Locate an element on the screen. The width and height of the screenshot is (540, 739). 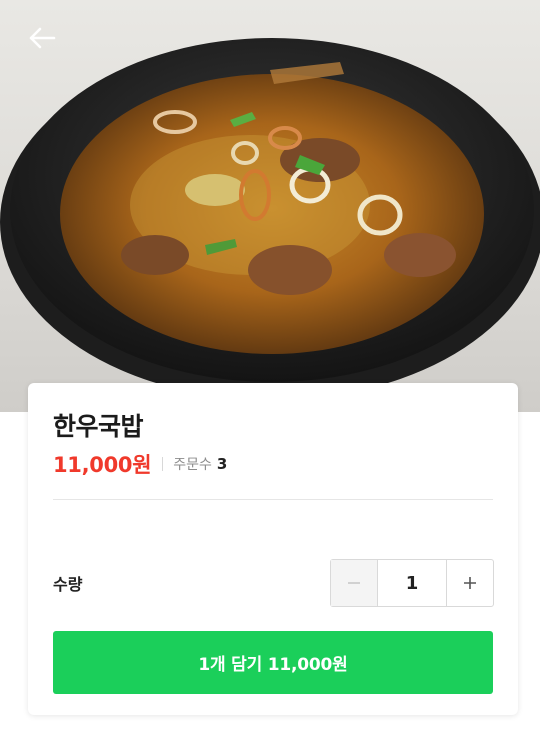
minus-icon is located at coordinates (354, 583).